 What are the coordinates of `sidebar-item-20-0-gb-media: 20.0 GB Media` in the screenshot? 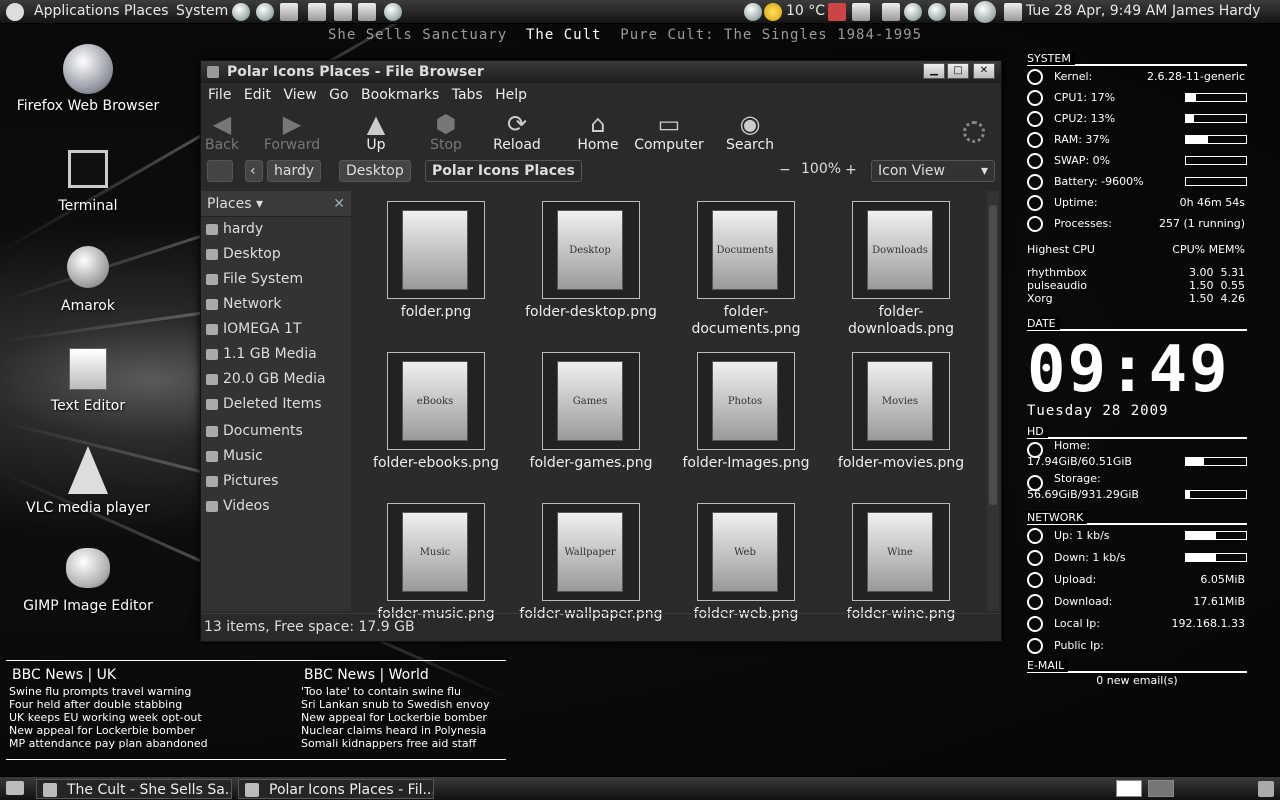 It's located at (276, 379).